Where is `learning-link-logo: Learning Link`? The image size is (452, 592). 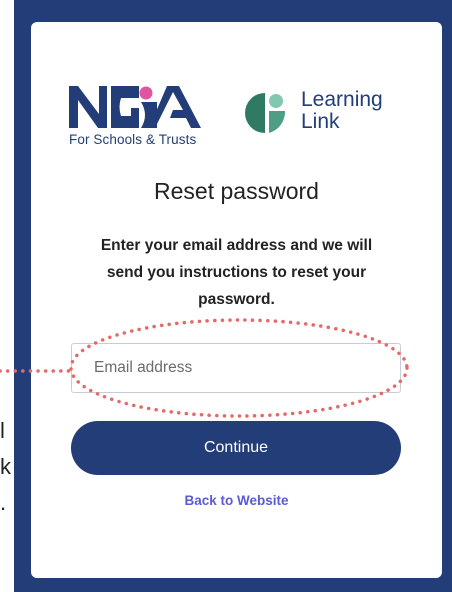
learning-link-logo: Learning Link is located at coordinates (328, 112).